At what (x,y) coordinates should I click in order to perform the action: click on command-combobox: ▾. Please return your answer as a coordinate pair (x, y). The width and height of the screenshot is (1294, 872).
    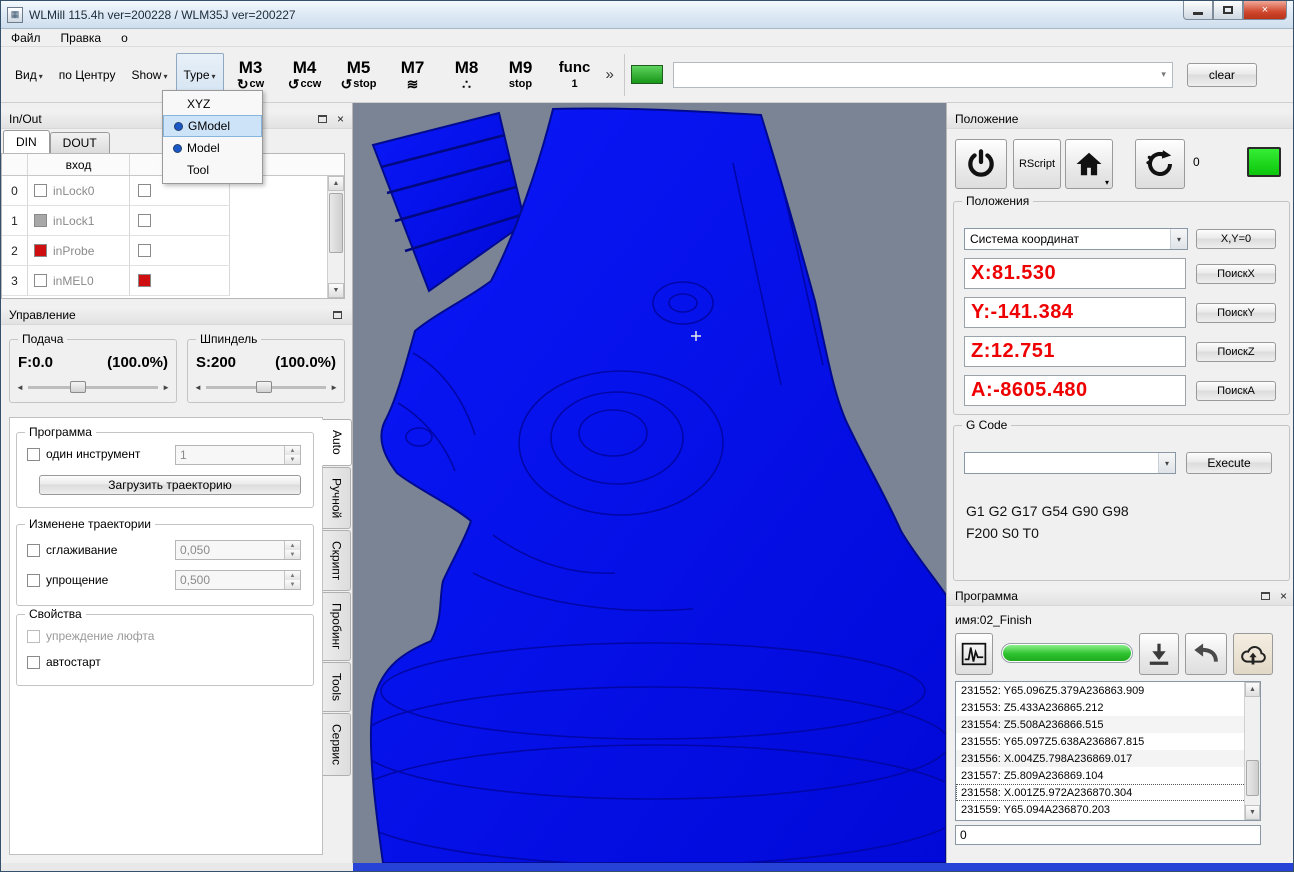
    Looking at the image, I should click on (922, 74).